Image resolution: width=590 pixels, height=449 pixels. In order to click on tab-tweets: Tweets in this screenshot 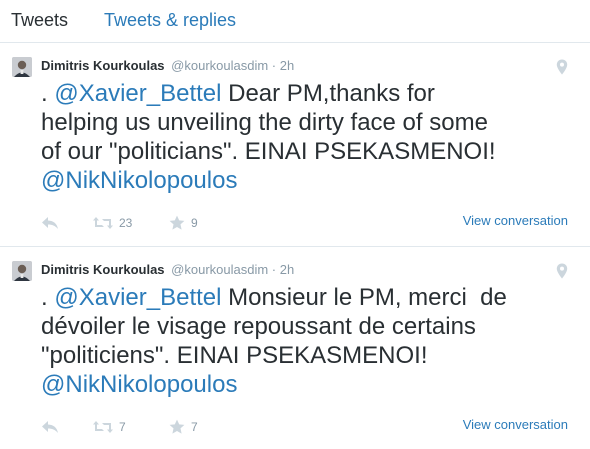, I will do `click(39, 20)`.